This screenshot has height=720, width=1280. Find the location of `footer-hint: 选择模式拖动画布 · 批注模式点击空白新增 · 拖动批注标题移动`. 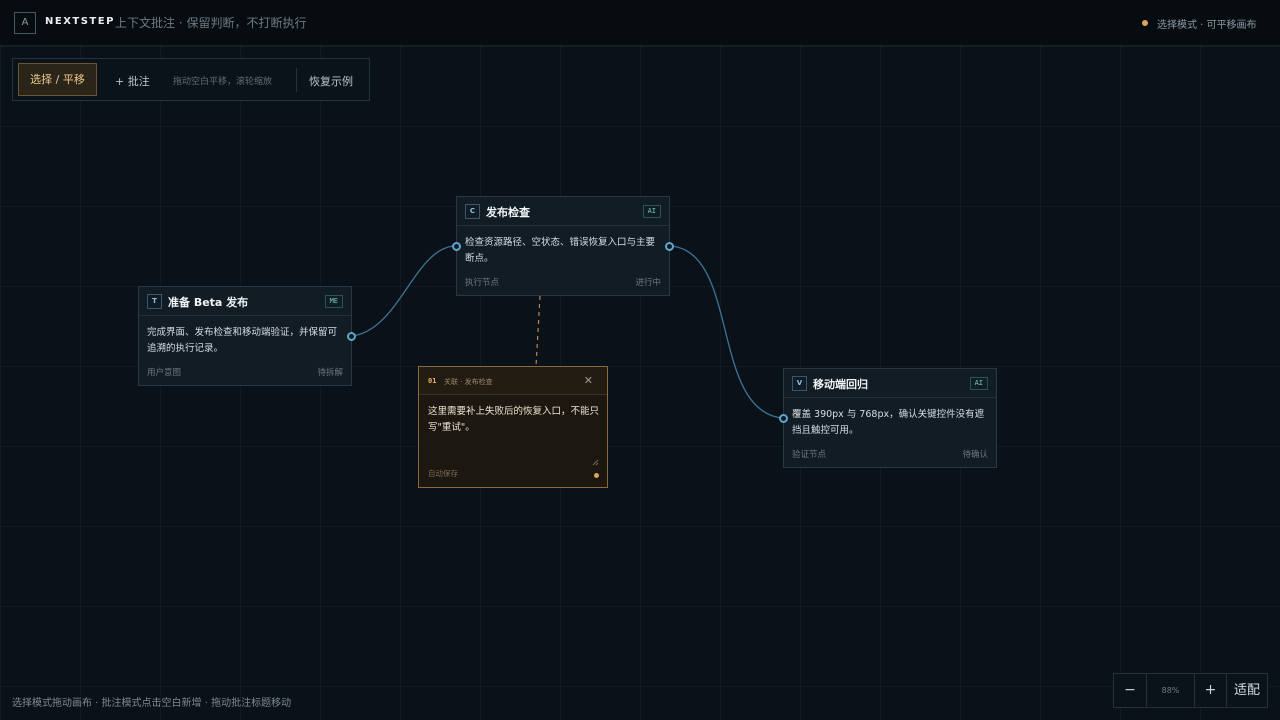

footer-hint: 选择模式拖动画布 · 批注模式点击空白新增 · 拖动批注标题移动 is located at coordinates (152, 703).